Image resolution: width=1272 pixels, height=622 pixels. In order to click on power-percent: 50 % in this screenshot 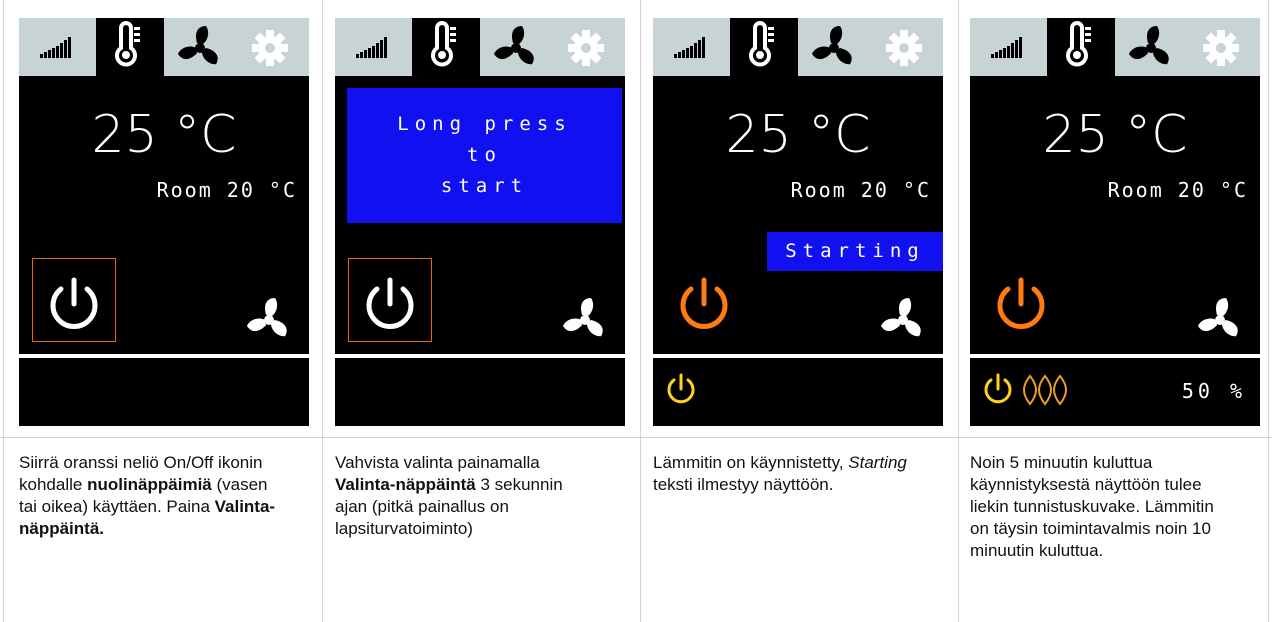, I will do `click(1213, 391)`.